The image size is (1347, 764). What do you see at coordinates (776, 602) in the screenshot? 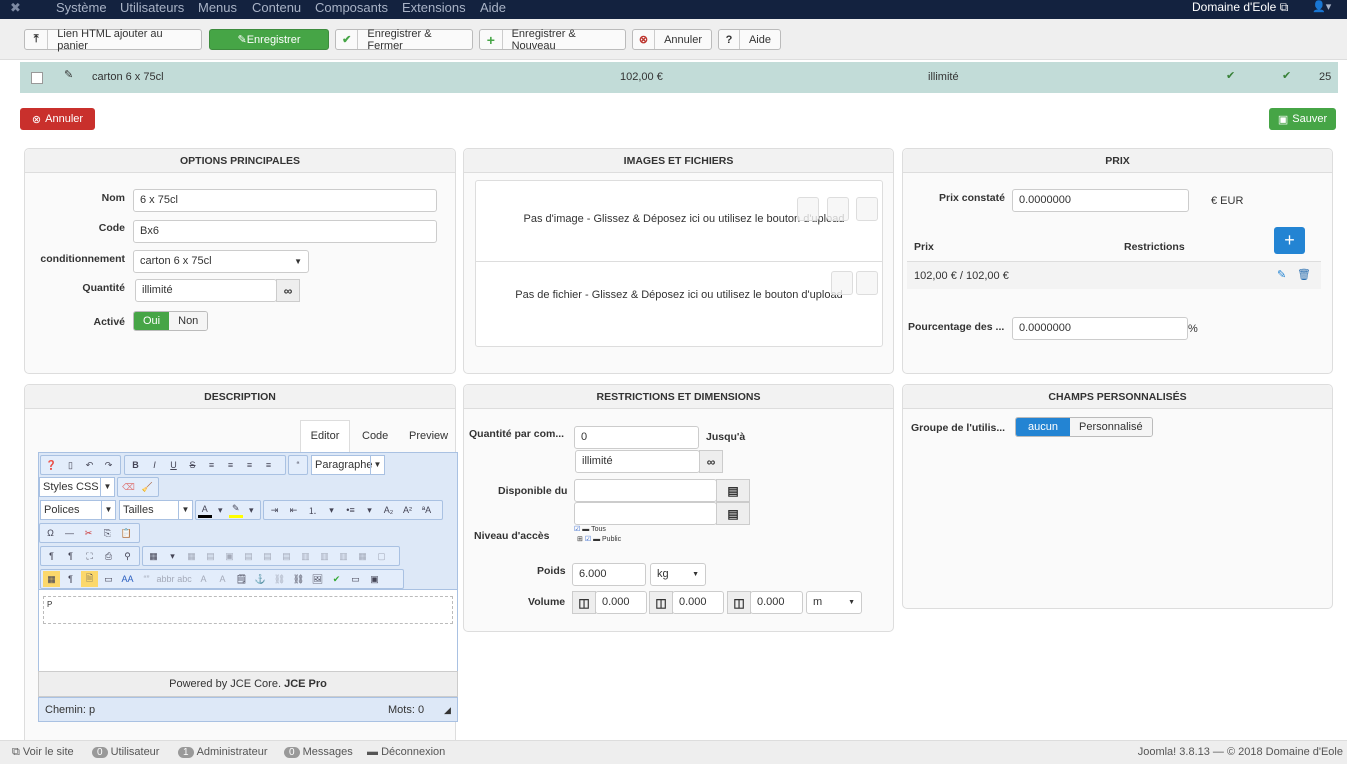
I see `height-input: 0.000` at bounding box center [776, 602].